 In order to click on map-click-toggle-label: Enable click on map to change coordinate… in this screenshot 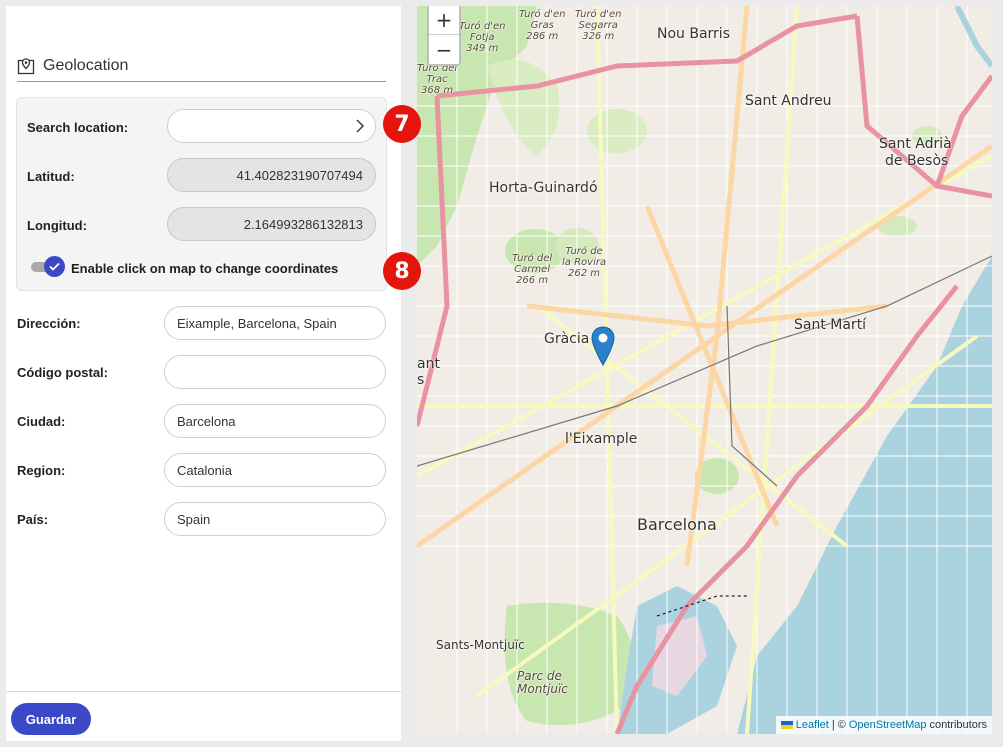, I will do `click(205, 268)`.